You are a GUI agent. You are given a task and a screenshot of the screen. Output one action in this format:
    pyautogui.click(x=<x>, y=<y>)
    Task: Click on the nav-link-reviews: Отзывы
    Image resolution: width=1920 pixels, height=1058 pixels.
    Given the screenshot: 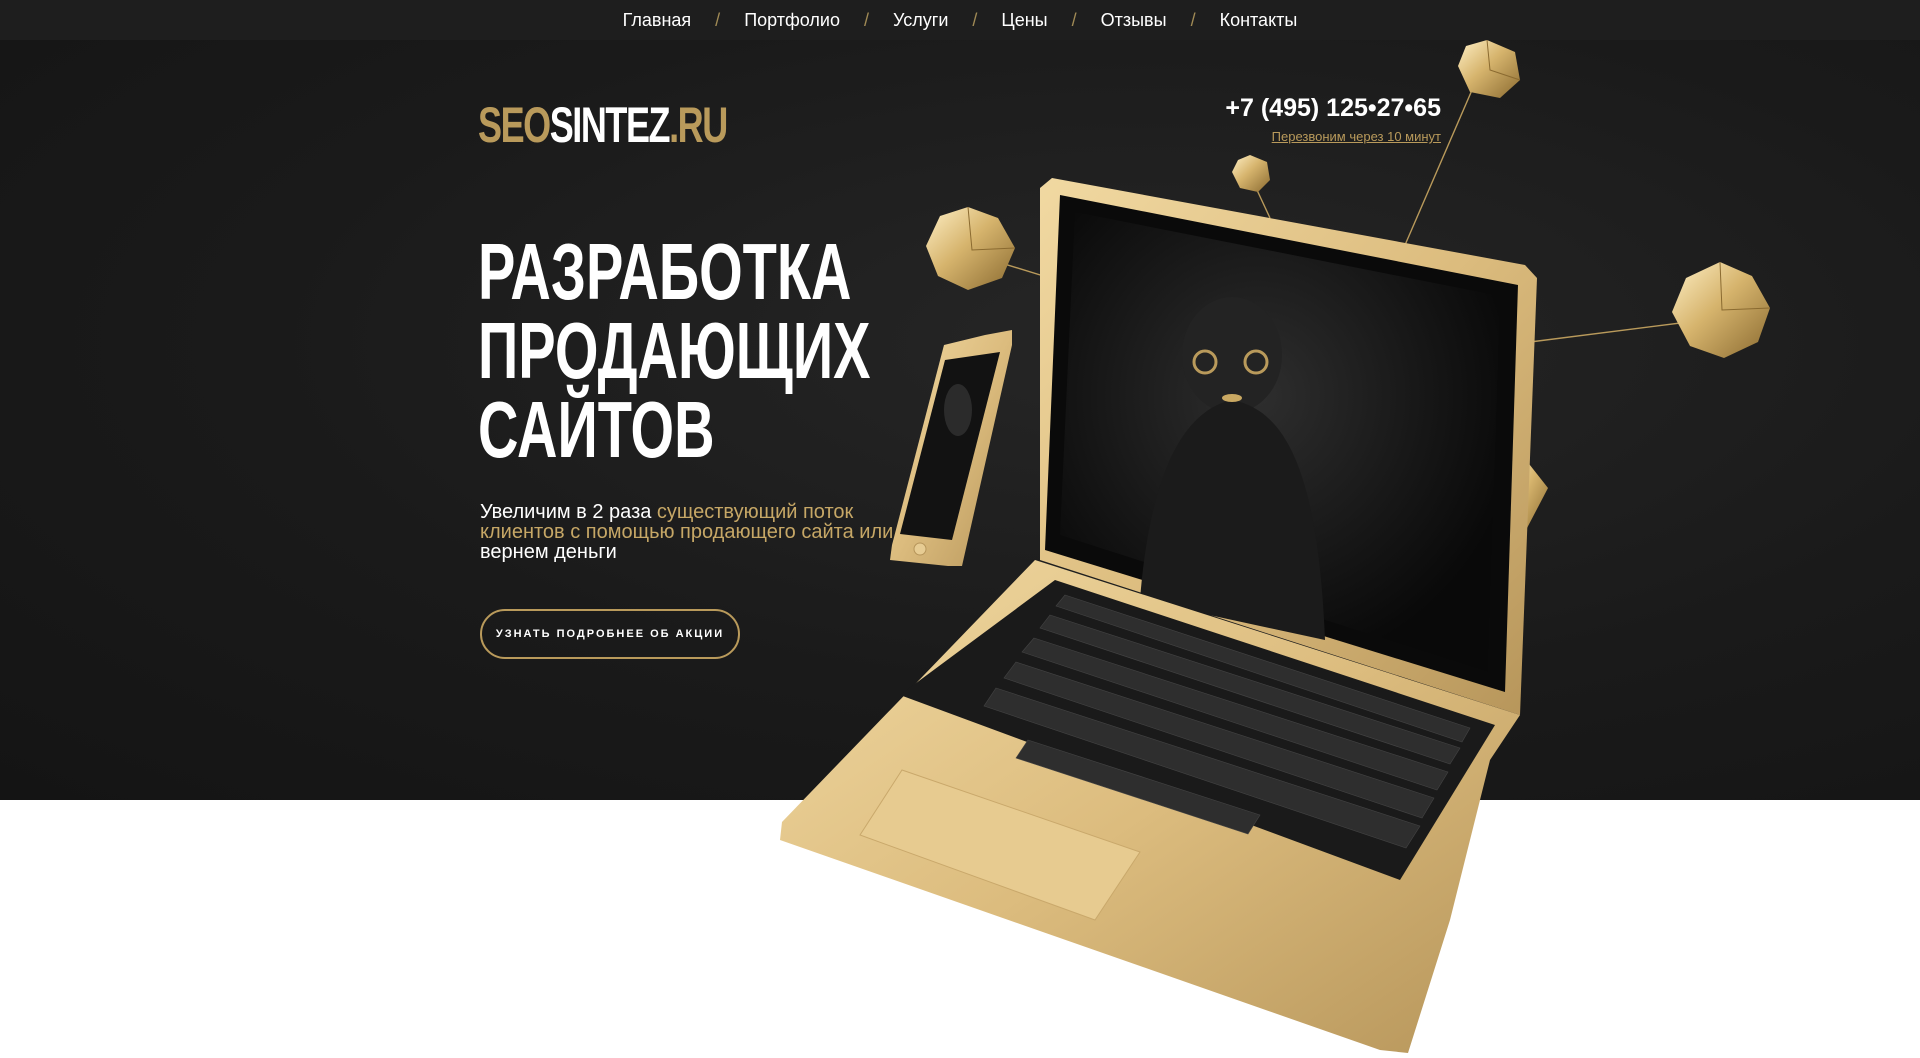 What is the action you would take?
    pyautogui.click(x=1134, y=20)
    